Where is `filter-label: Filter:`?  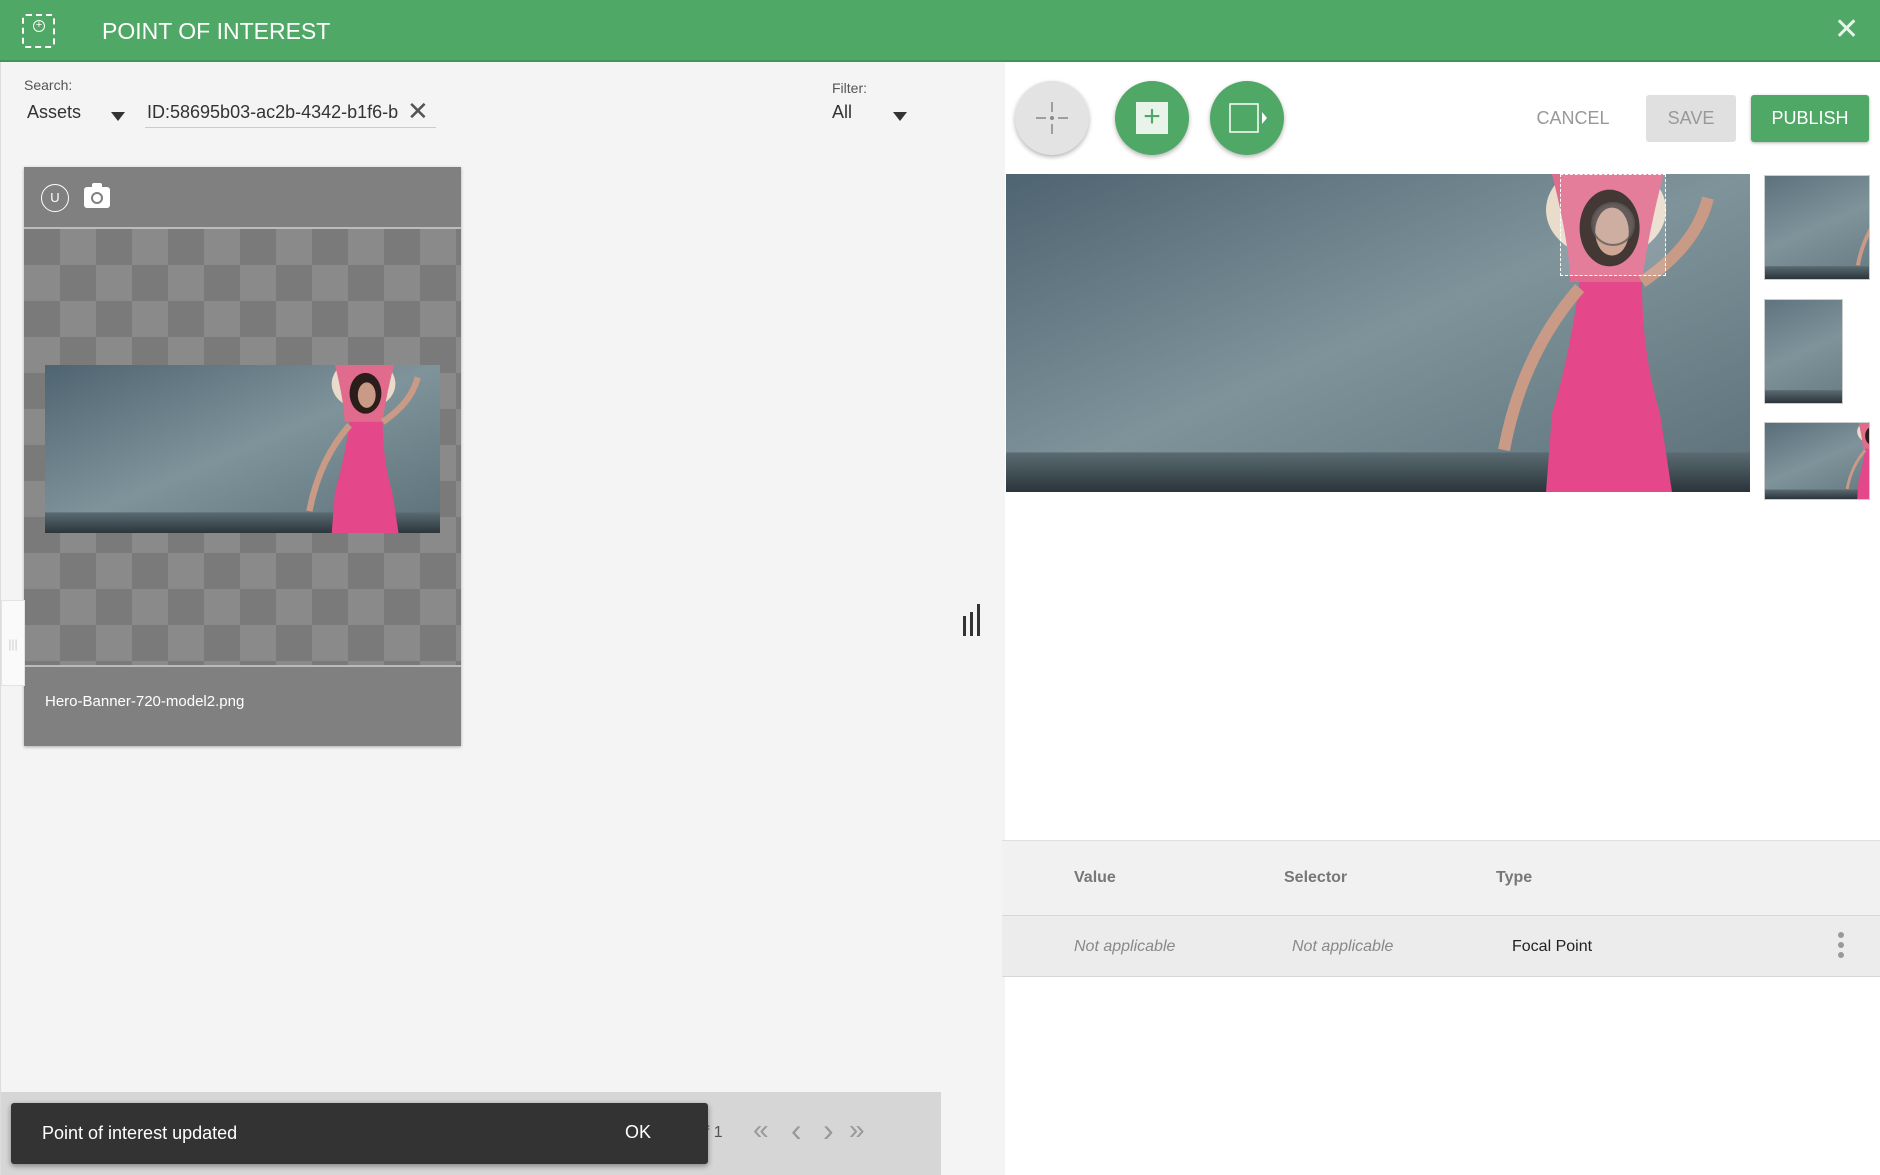 filter-label: Filter: is located at coordinates (849, 88).